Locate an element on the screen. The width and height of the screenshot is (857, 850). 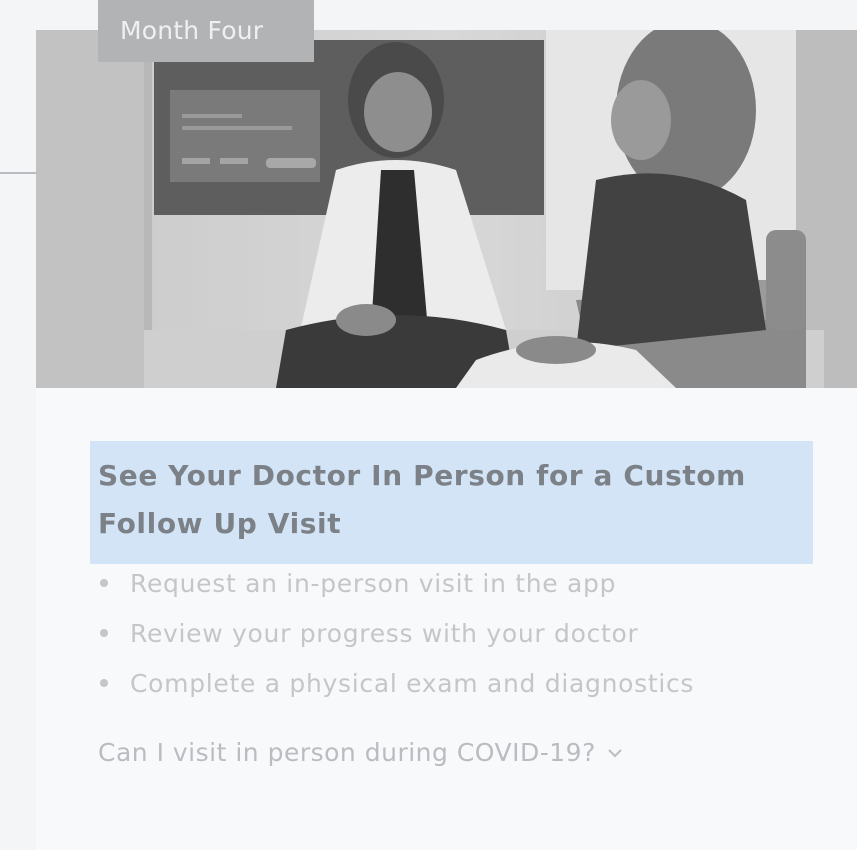
list-item-text: Complete a physical exam and diagnostics is located at coordinates (412, 683).